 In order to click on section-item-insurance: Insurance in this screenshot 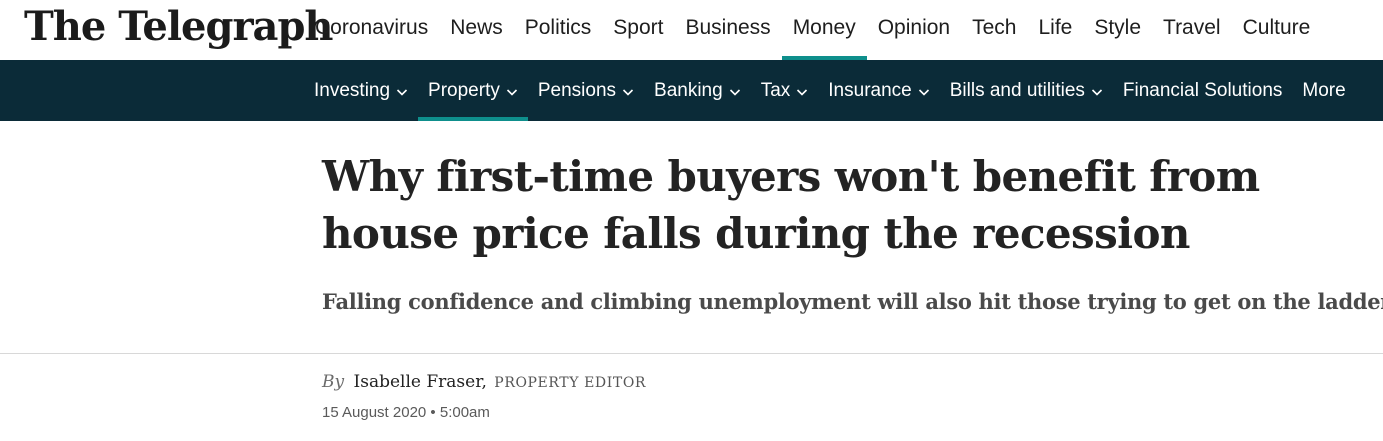, I will do `click(878, 90)`.